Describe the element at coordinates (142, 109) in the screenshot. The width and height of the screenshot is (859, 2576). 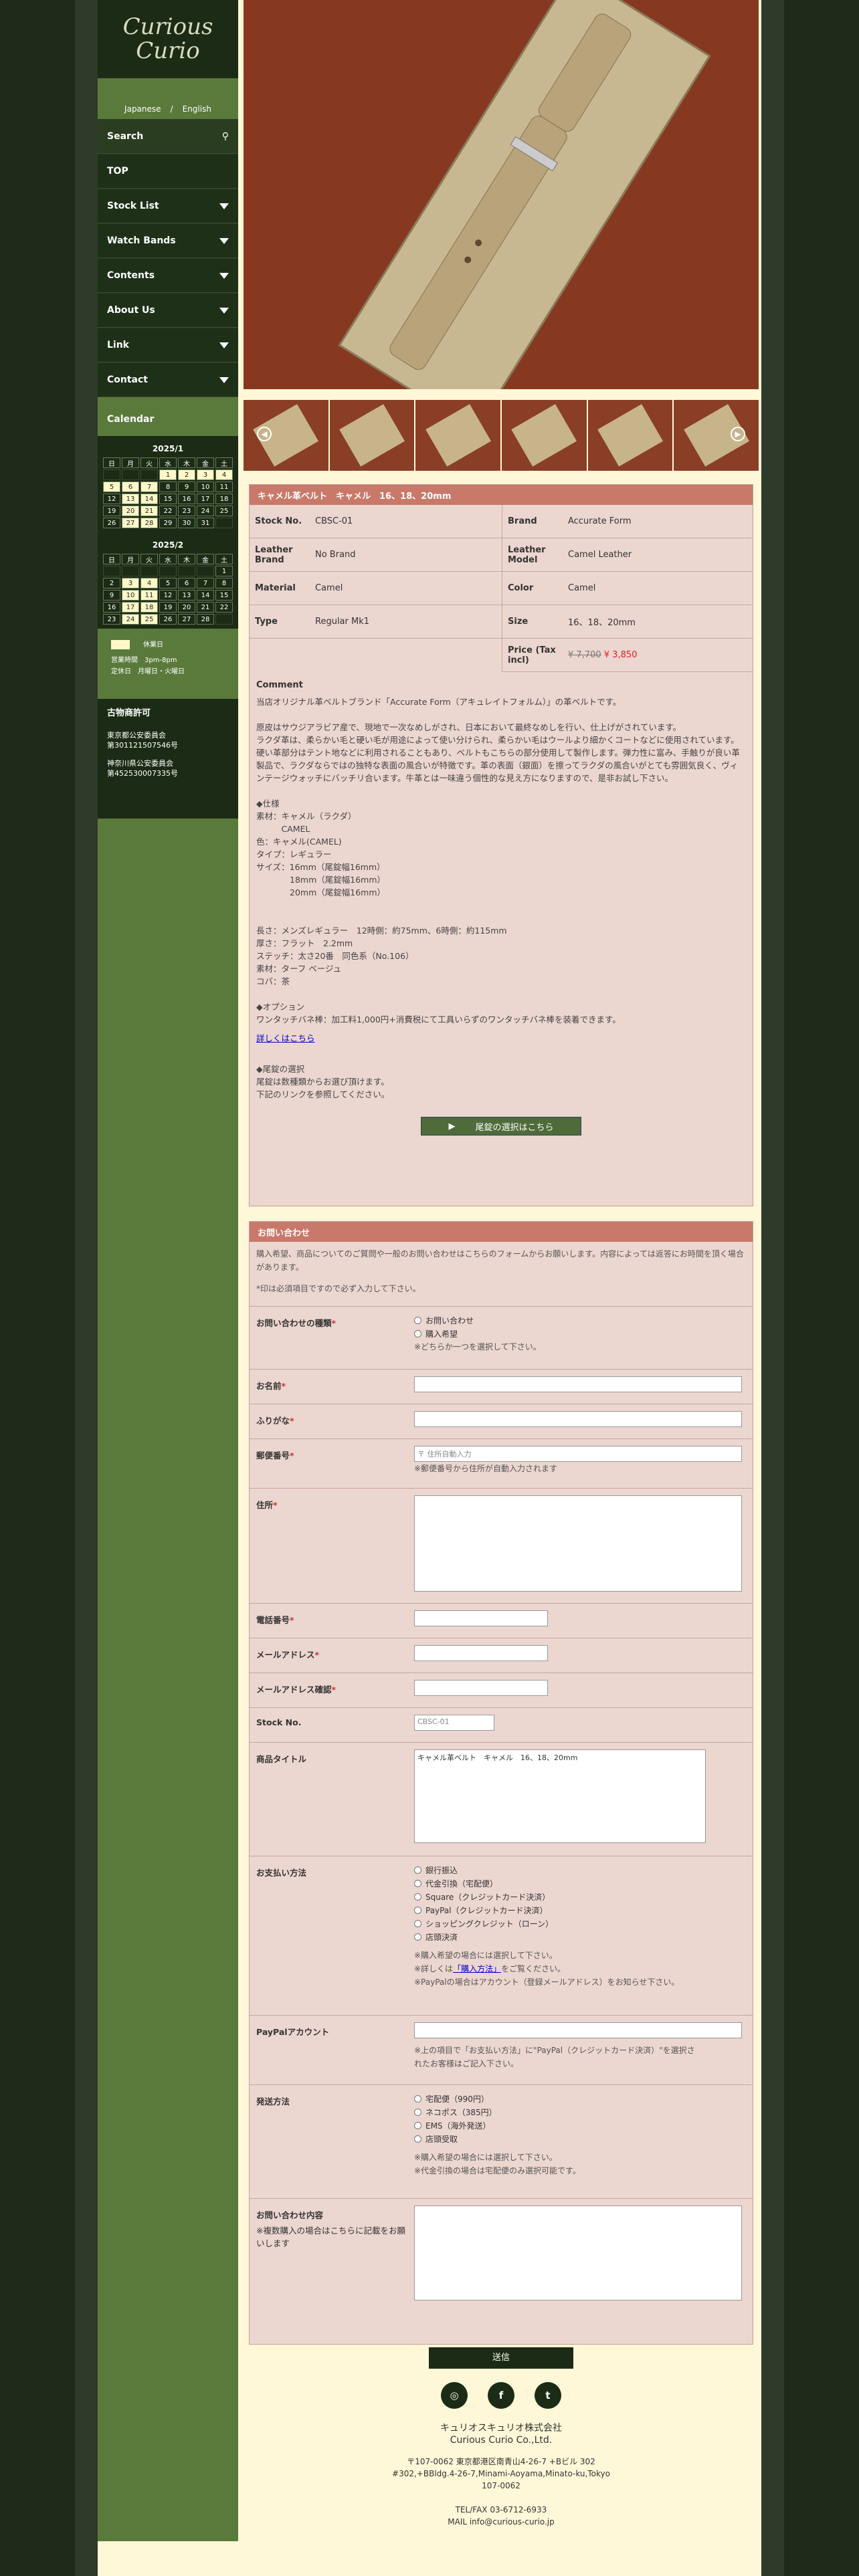
I see `lang-japanese: Japanese` at that location.